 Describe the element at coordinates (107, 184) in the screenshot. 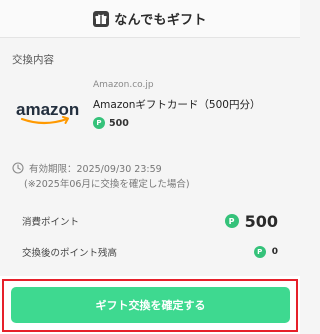

I see `expiry-note: (※2025年06月に交換を確定した場合)` at that location.